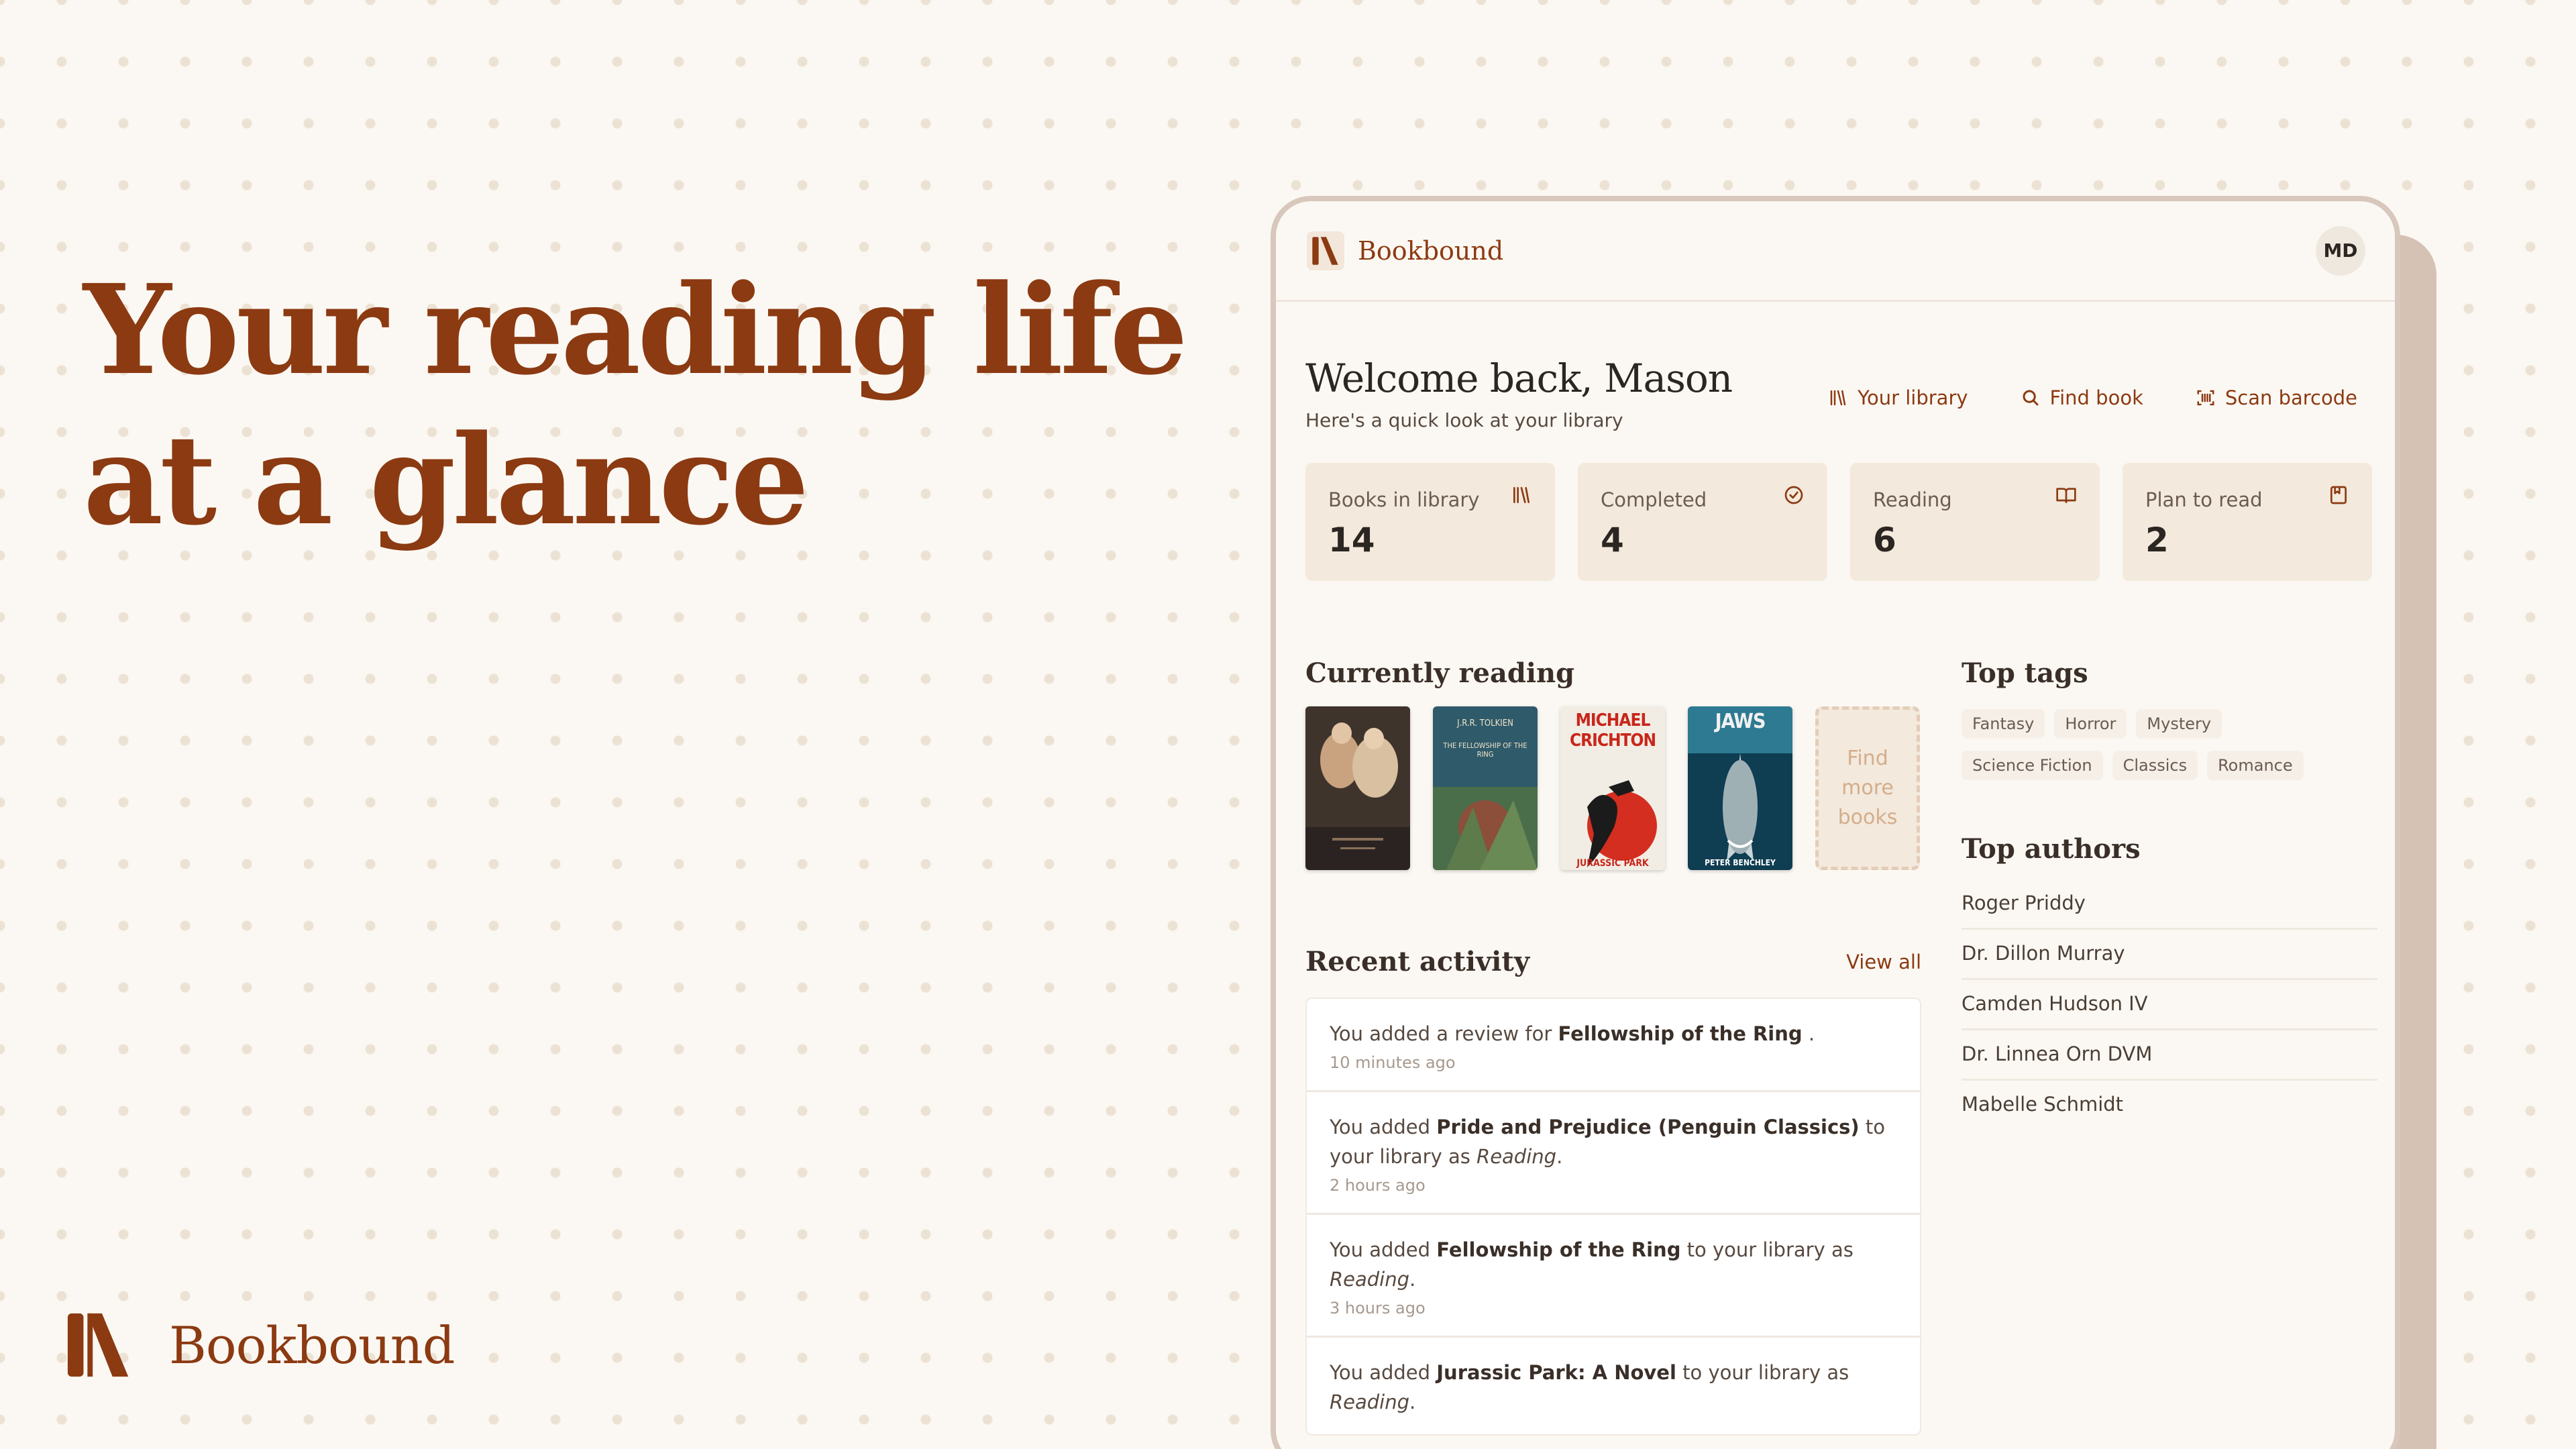 The image size is (2576, 1449). I want to click on stat-label: Reading, so click(1912, 499).